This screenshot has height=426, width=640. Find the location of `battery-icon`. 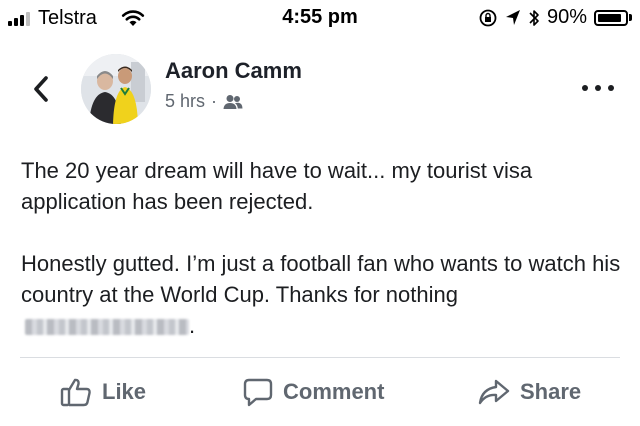

battery-icon is located at coordinates (613, 17).